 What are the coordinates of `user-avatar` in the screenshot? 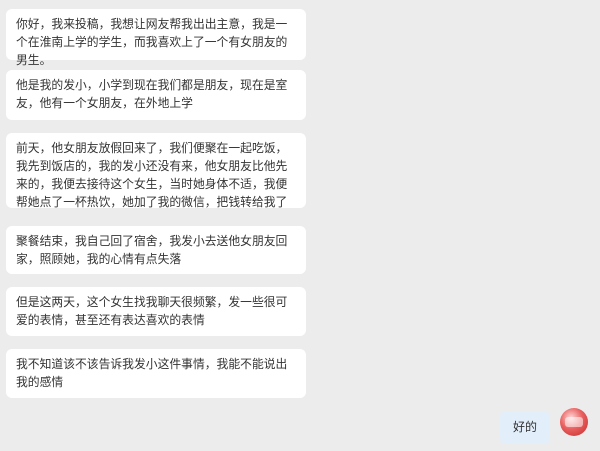 It's located at (574, 422).